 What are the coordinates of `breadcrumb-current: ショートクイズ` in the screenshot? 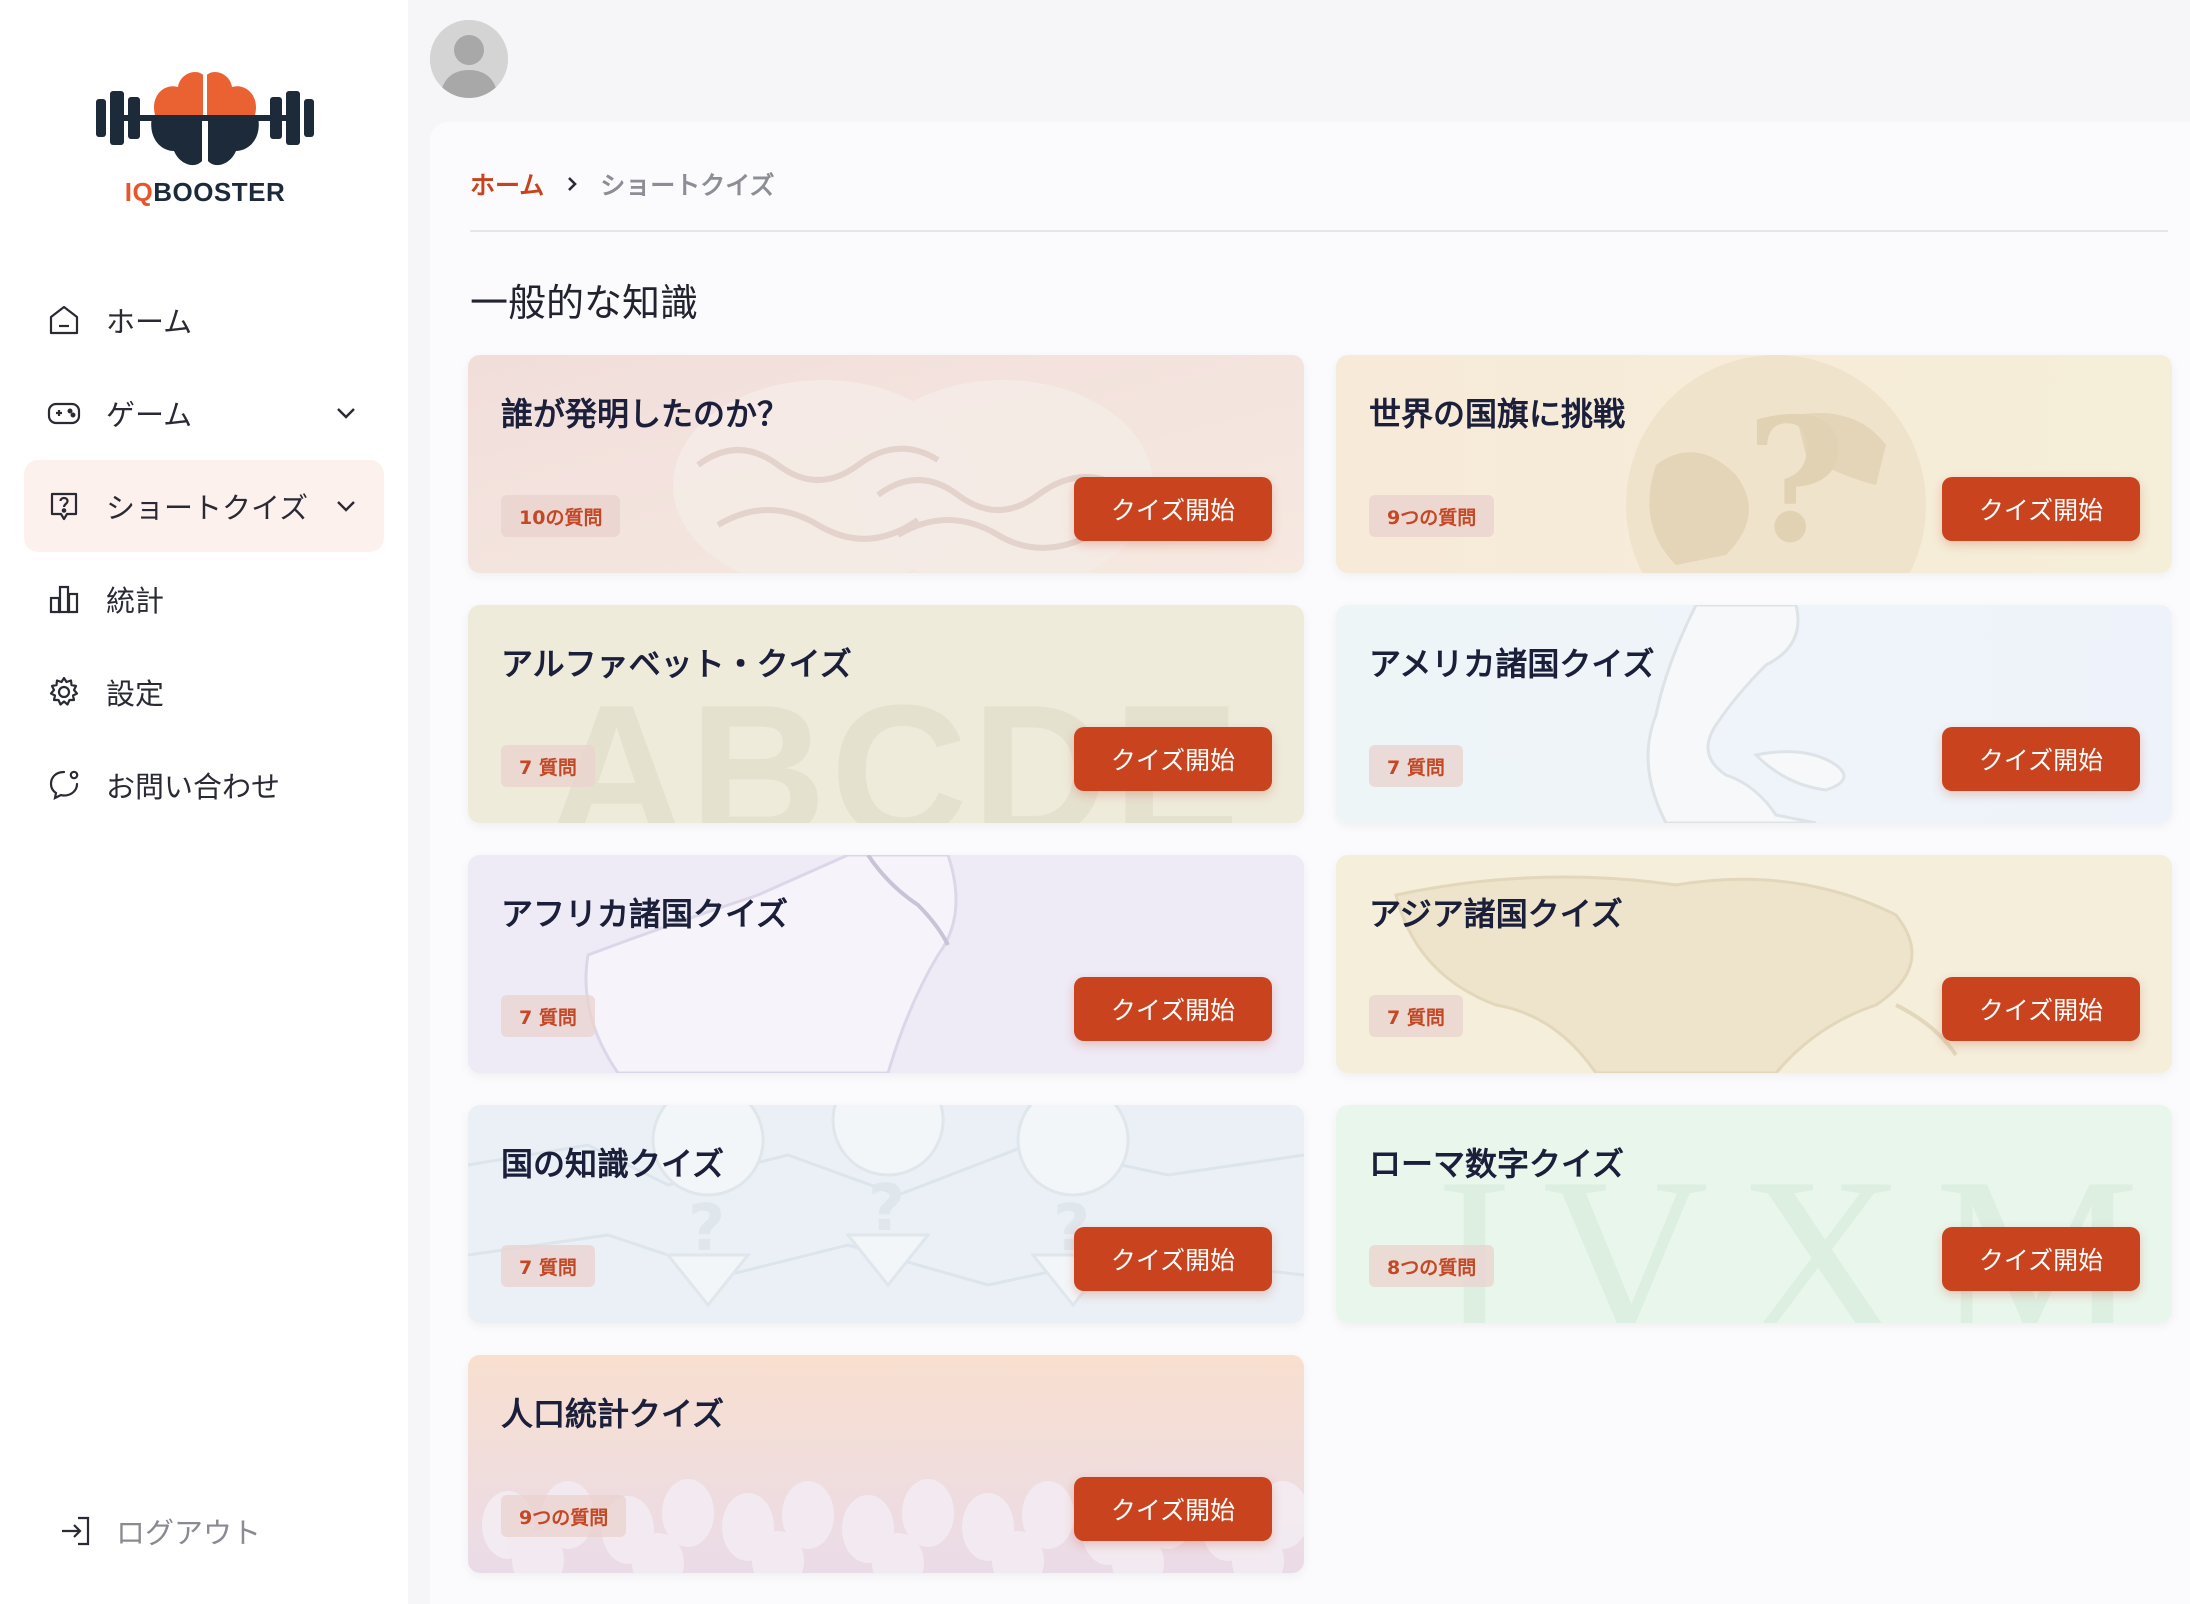 It's located at (687, 185).